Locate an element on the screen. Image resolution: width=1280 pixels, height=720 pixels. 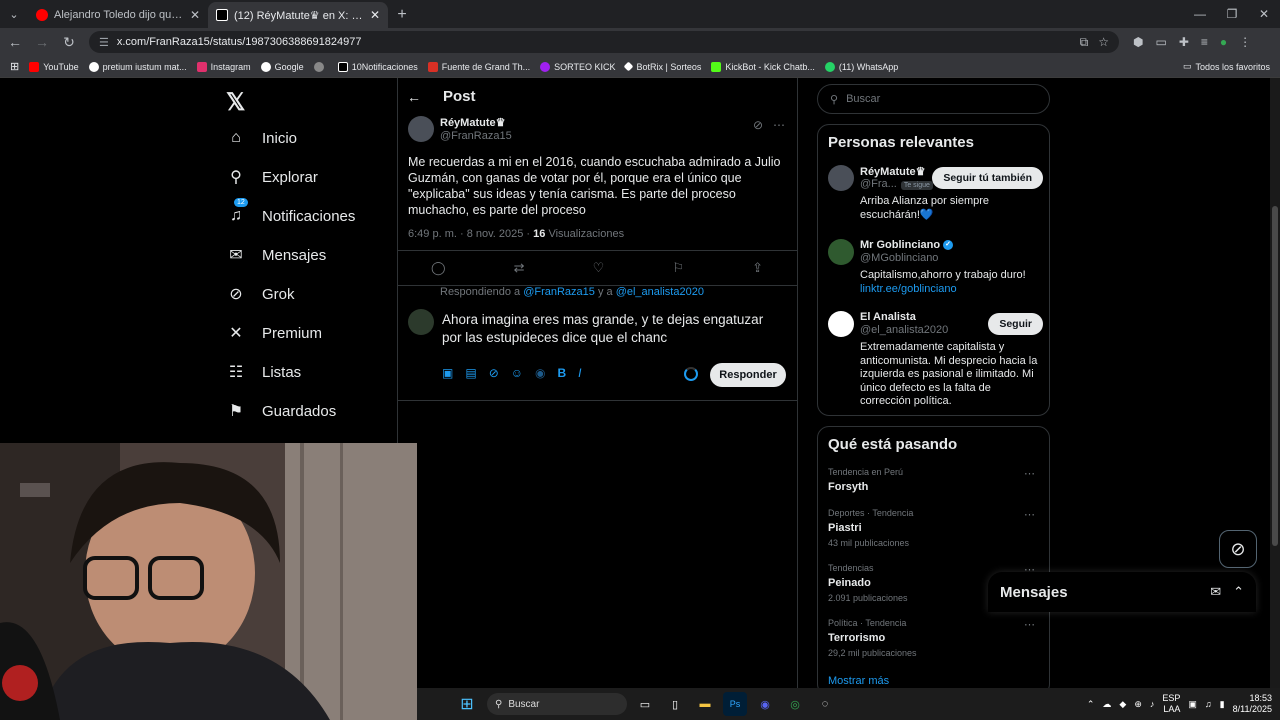
extension-icon: ⬢ is located at coordinates (1138, 42).